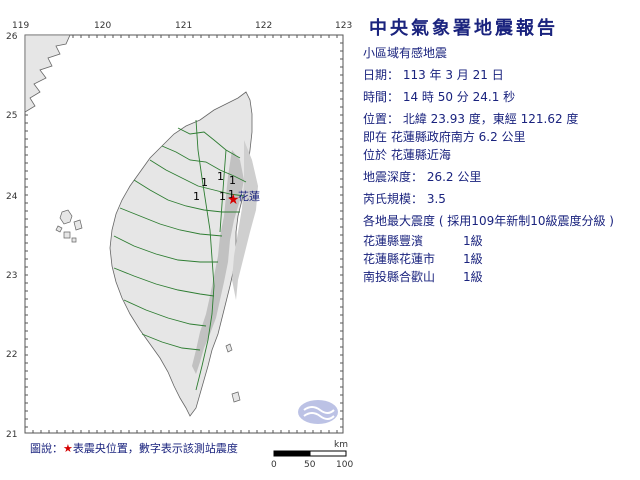 Image resolution: width=640 pixels, height=480 pixels. I want to click on station-name: 花蓮縣豐濱, so click(393, 241).